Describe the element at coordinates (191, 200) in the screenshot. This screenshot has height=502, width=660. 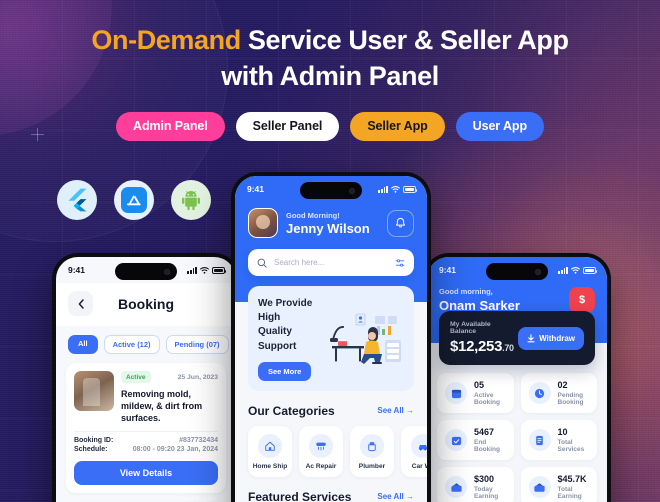
I see `android-icon` at that location.